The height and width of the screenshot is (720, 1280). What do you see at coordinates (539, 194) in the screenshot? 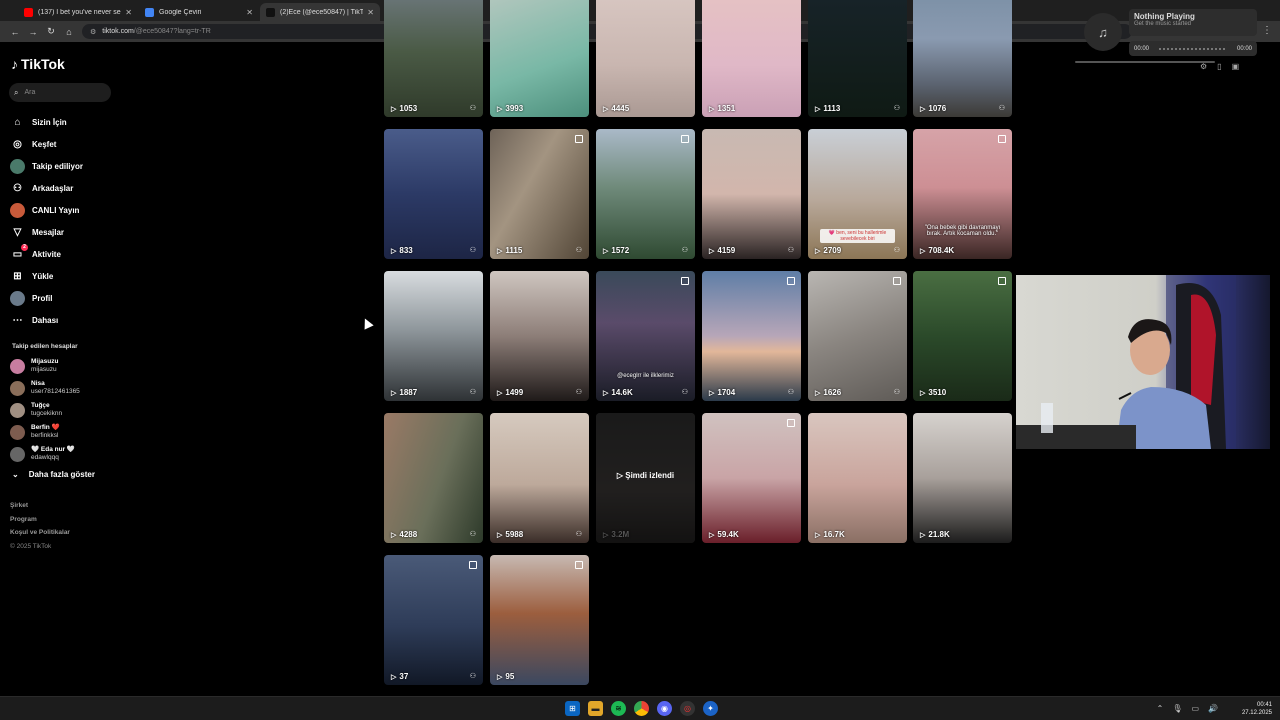
I see `video-tile: ▷ 1115 ⚇` at bounding box center [539, 194].